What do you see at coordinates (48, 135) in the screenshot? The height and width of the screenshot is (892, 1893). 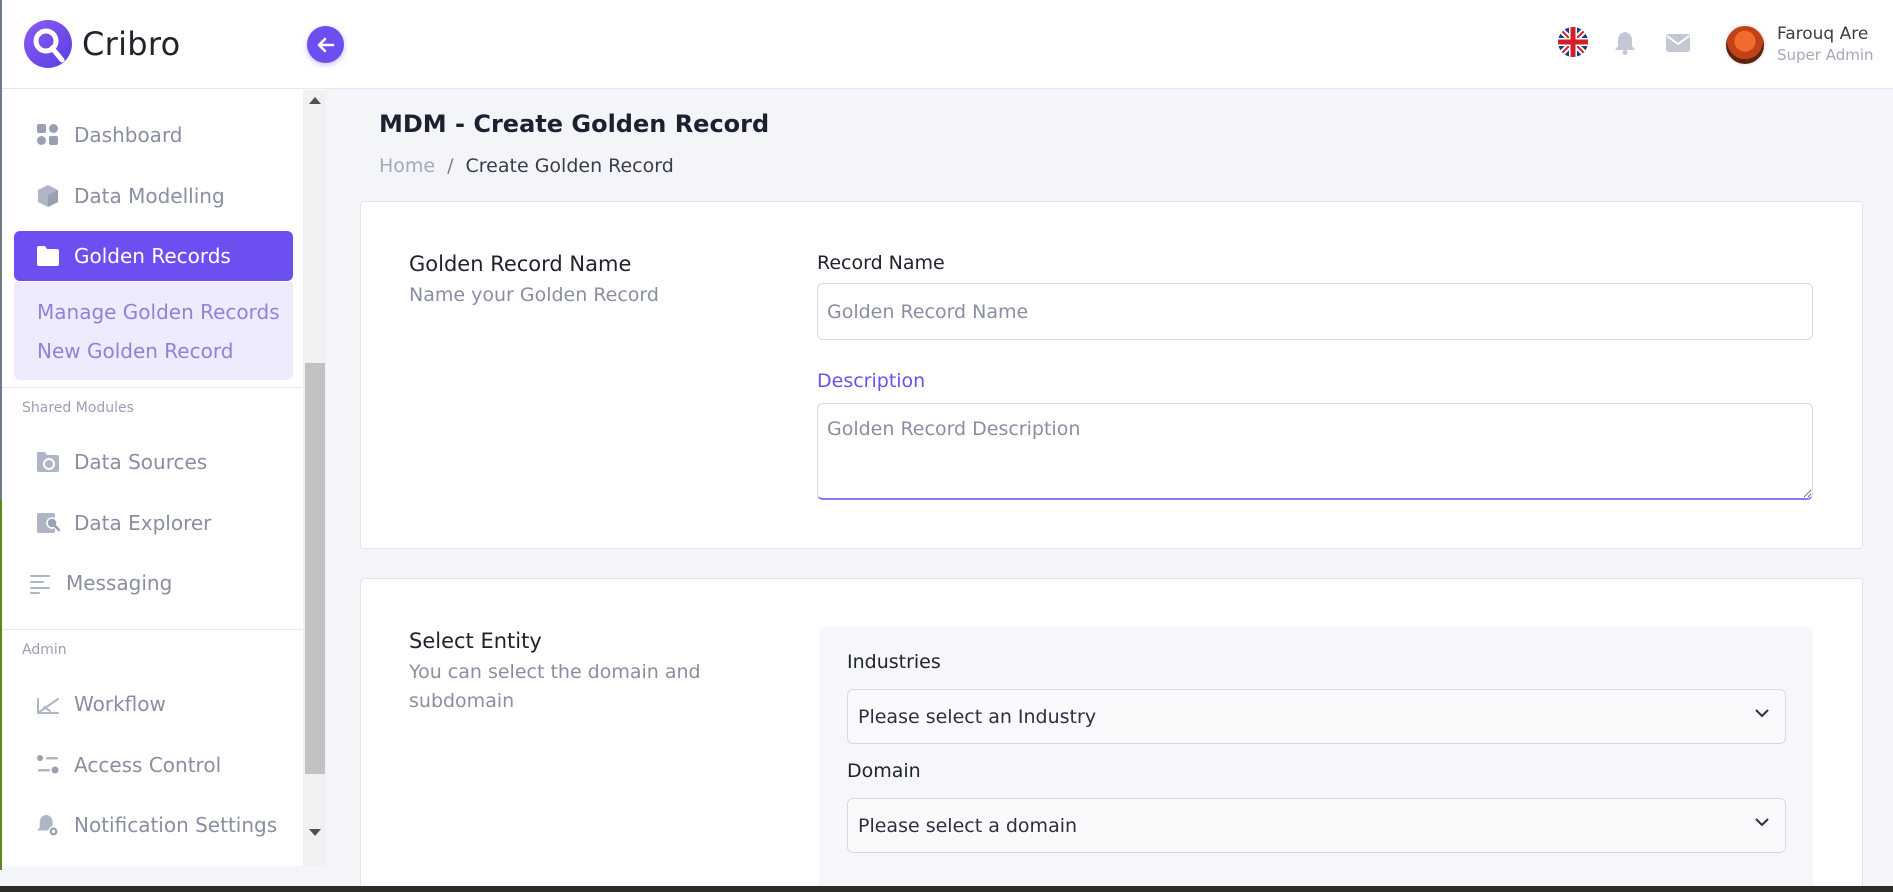 I see `dashboard-icon` at bounding box center [48, 135].